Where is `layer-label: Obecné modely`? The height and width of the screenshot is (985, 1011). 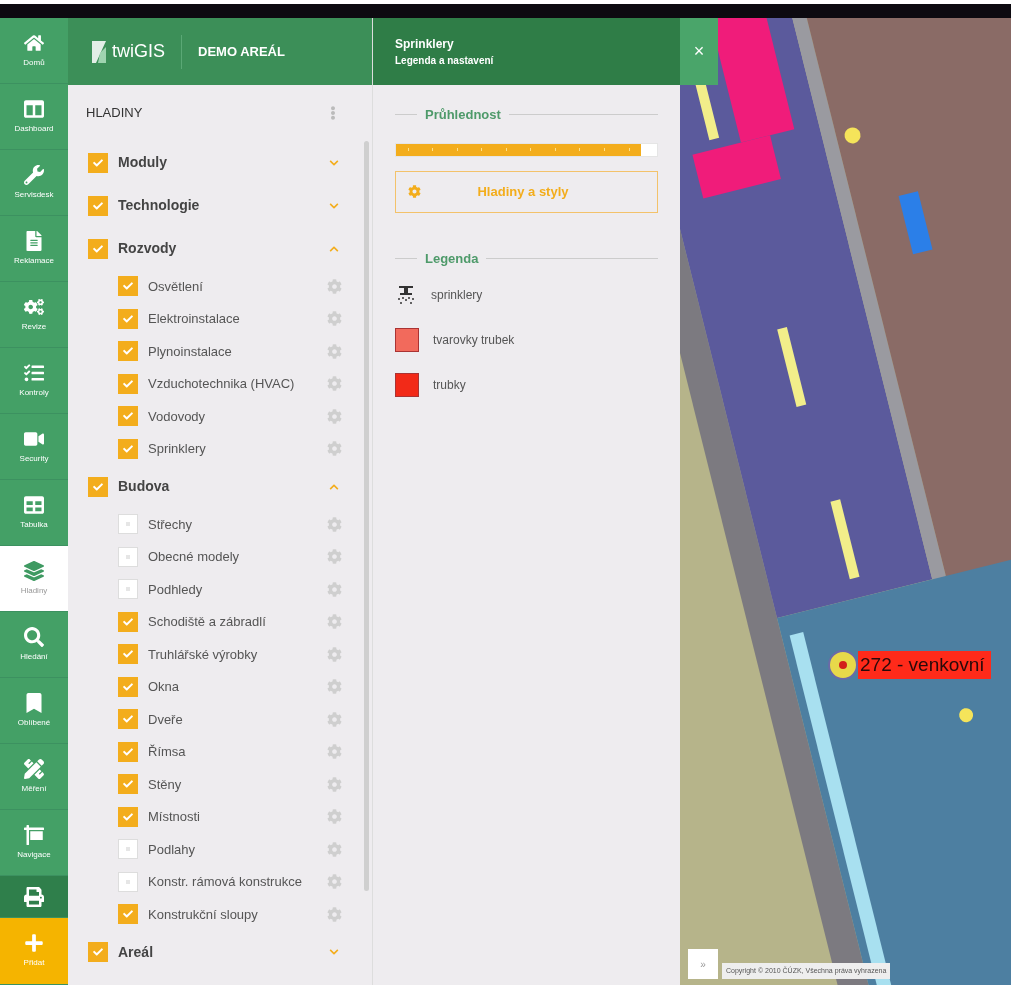
layer-label: Obecné modely is located at coordinates (232, 557).